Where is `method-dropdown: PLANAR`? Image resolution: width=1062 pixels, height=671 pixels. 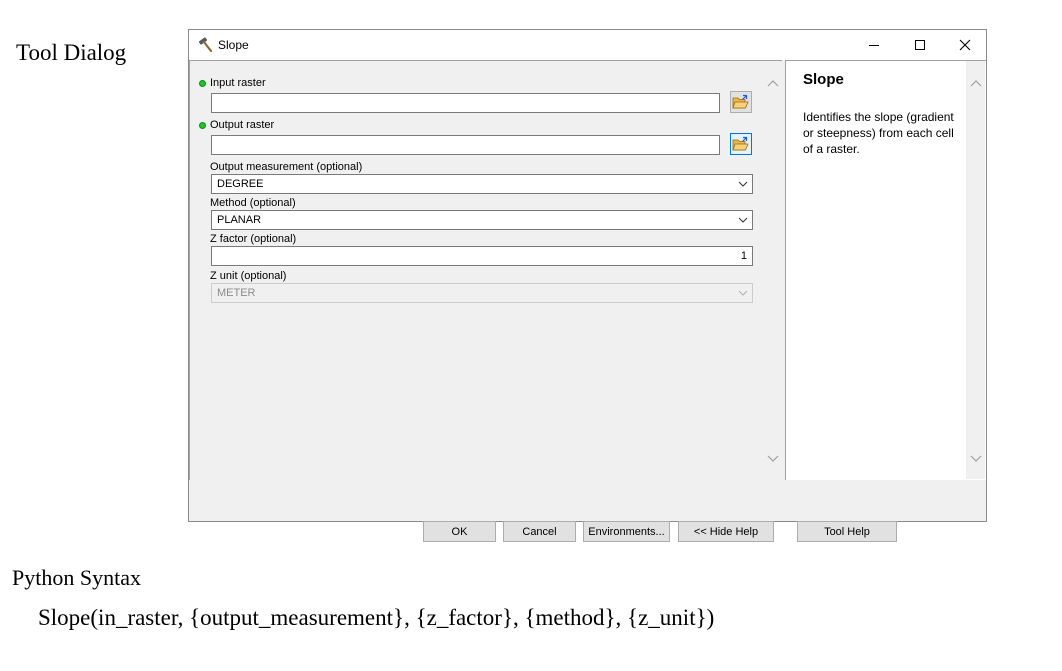
method-dropdown: PLANAR is located at coordinates (482, 220).